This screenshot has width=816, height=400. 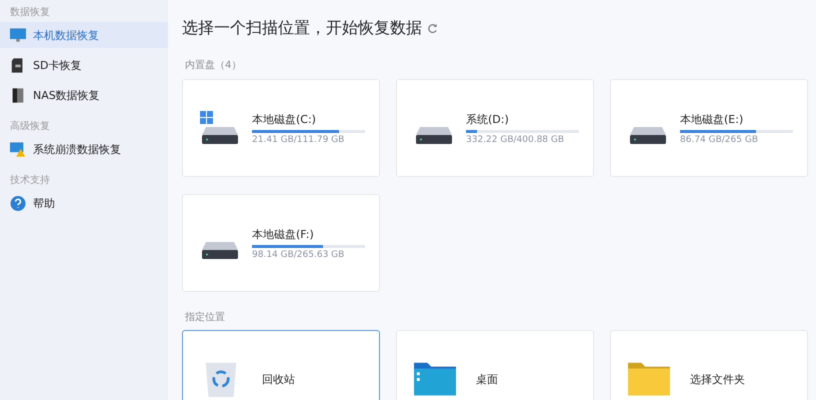 What do you see at coordinates (719, 139) in the screenshot?
I see `drive-usage: 86.74 GB/265 GB` at bounding box center [719, 139].